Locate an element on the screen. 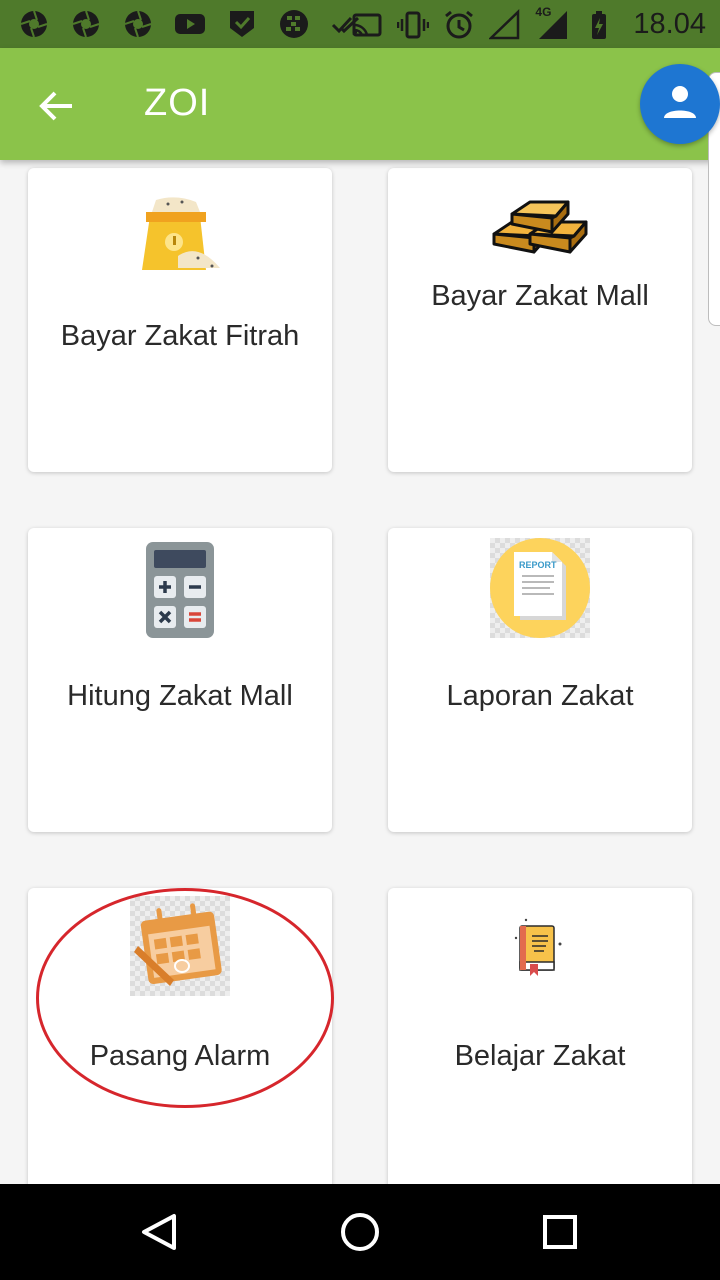  menu-card-belajar-zakat: Belajar Zakat is located at coordinates (540, 1040).